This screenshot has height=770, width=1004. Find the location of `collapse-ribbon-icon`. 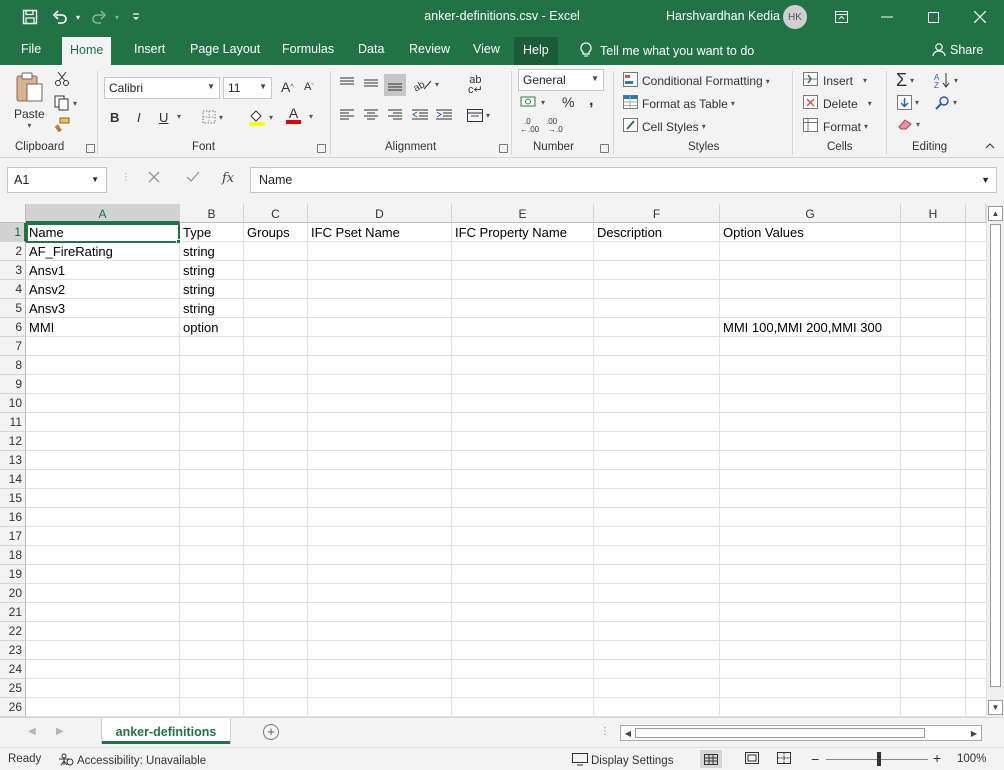

collapse-ribbon-icon is located at coordinates (990, 146).